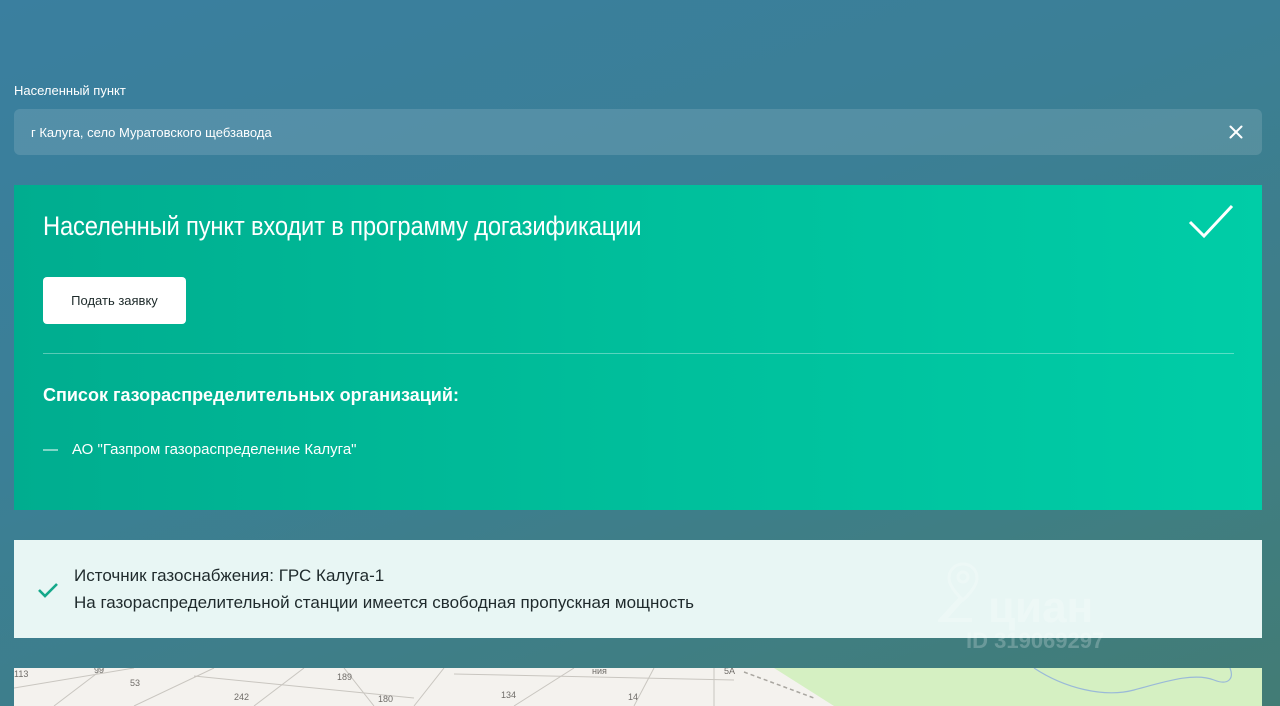 The width and height of the screenshot is (1280, 706). I want to click on org-name: АО "Газпром газораспределение Калуга", so click(214, 449).